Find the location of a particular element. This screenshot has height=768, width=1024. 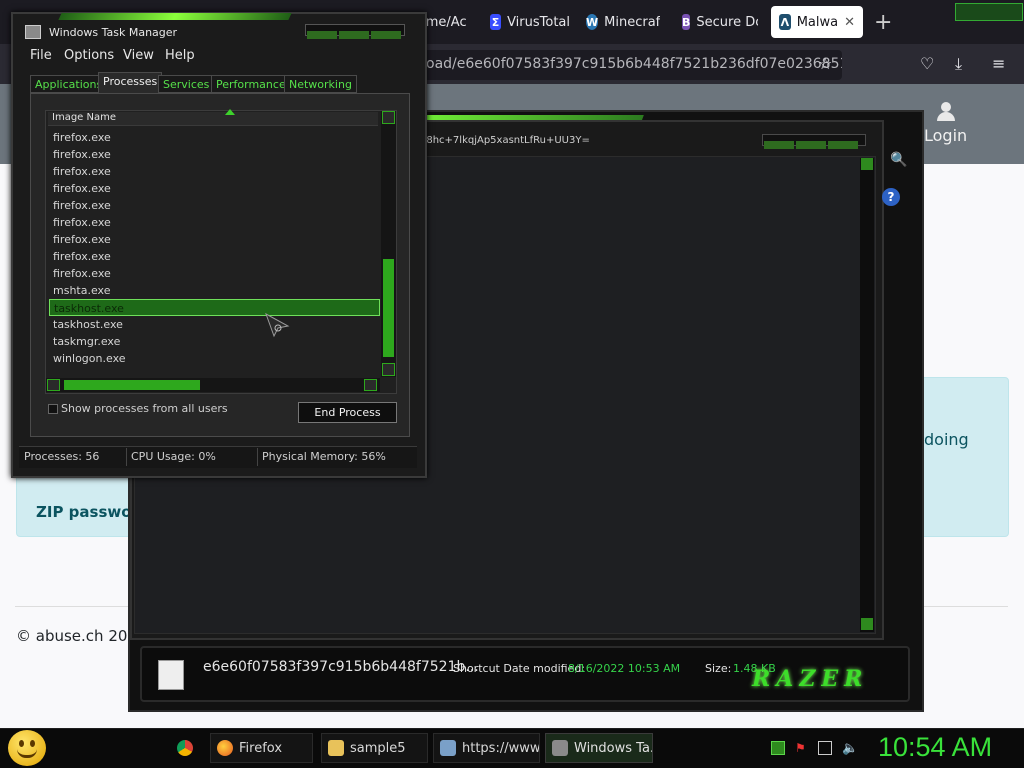

malwarebazaar-icon: Λ is located at coordinates (785, 22).